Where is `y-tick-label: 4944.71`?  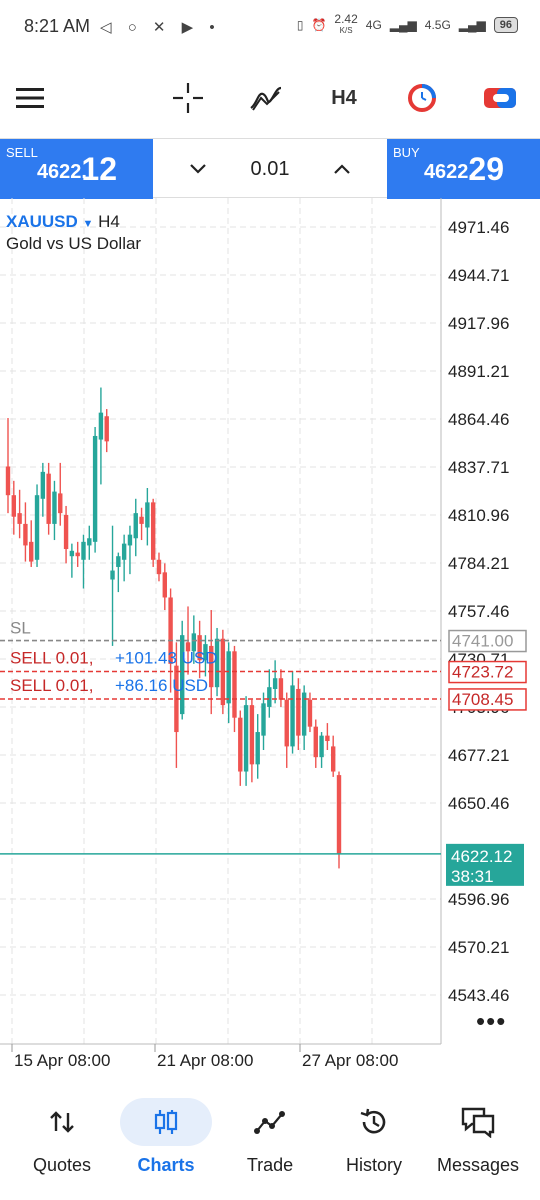
y-tick-label: 4944.71 is located at coordinates (478, 275).